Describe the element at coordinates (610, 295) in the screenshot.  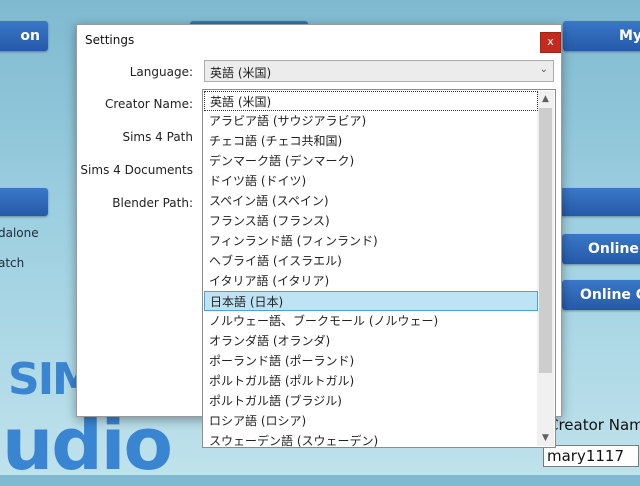
I see `online-catalog-button-label: Online C` at that location.